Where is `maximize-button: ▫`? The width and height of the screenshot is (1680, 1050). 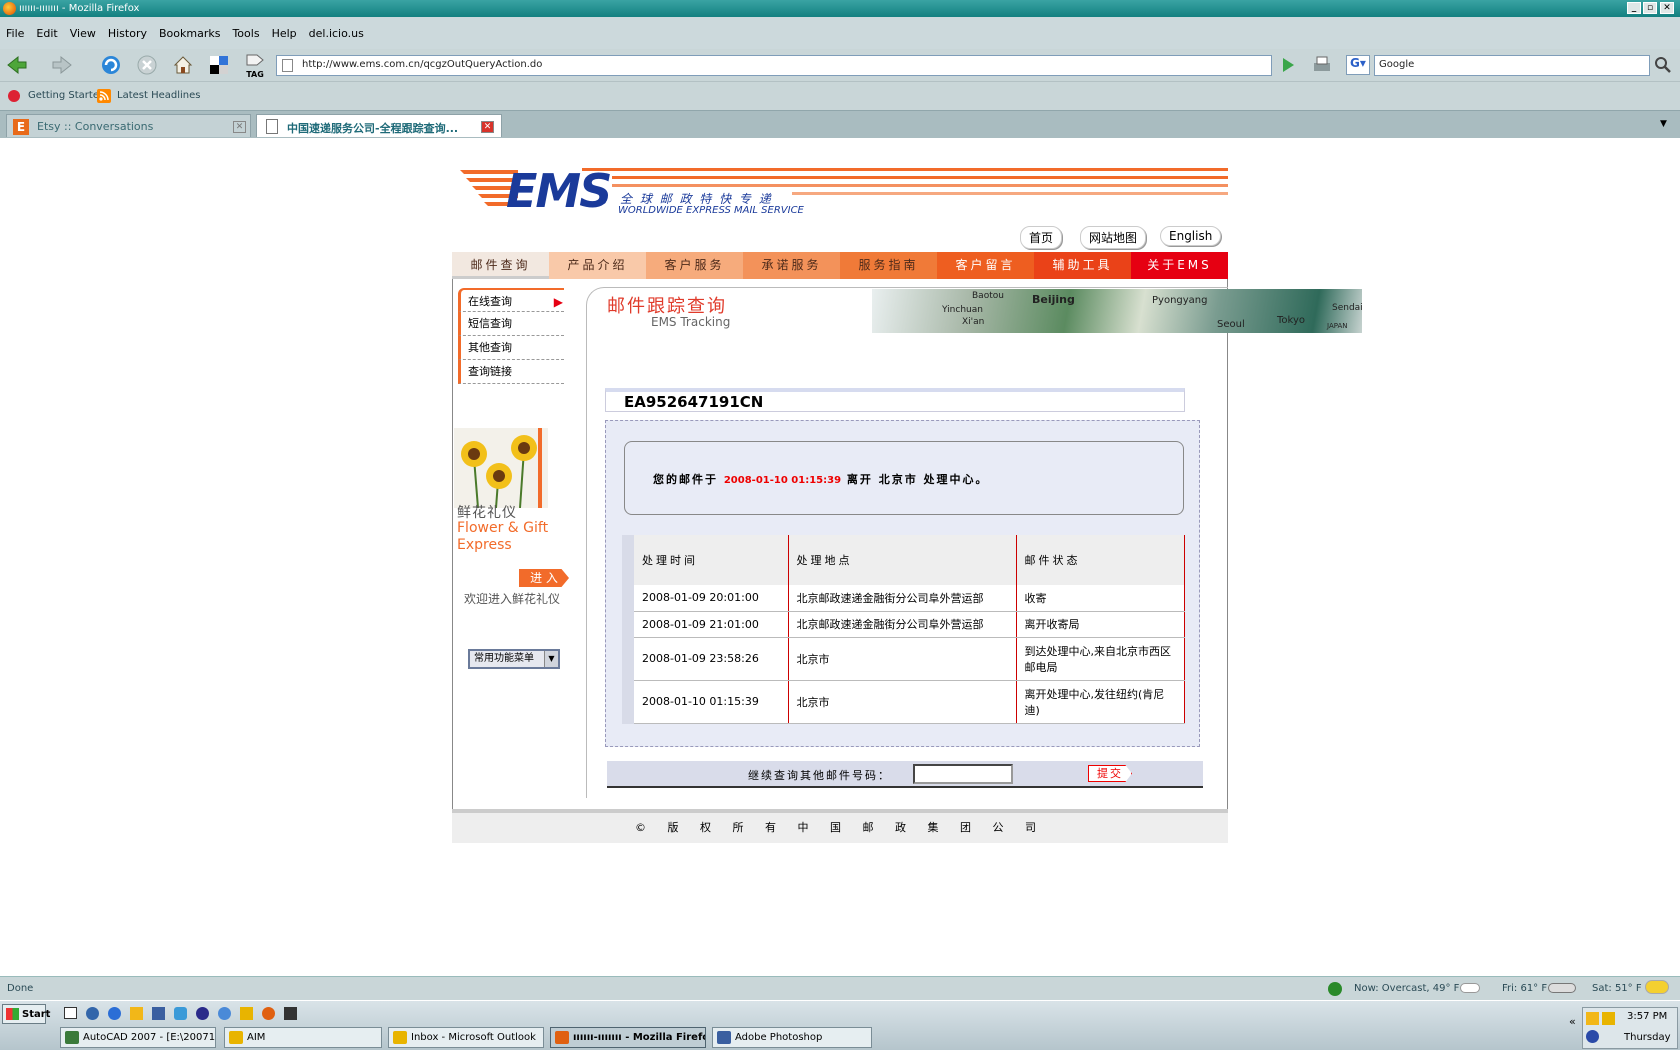
maximize-button: ▫ is located at coordinates (1650, 8).